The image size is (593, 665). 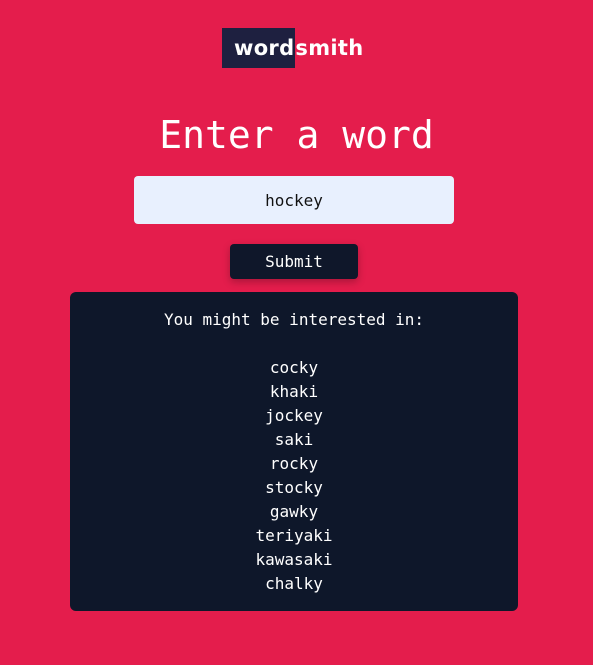 I want to click on submit-button: Submit, so click(x=294, y=261).